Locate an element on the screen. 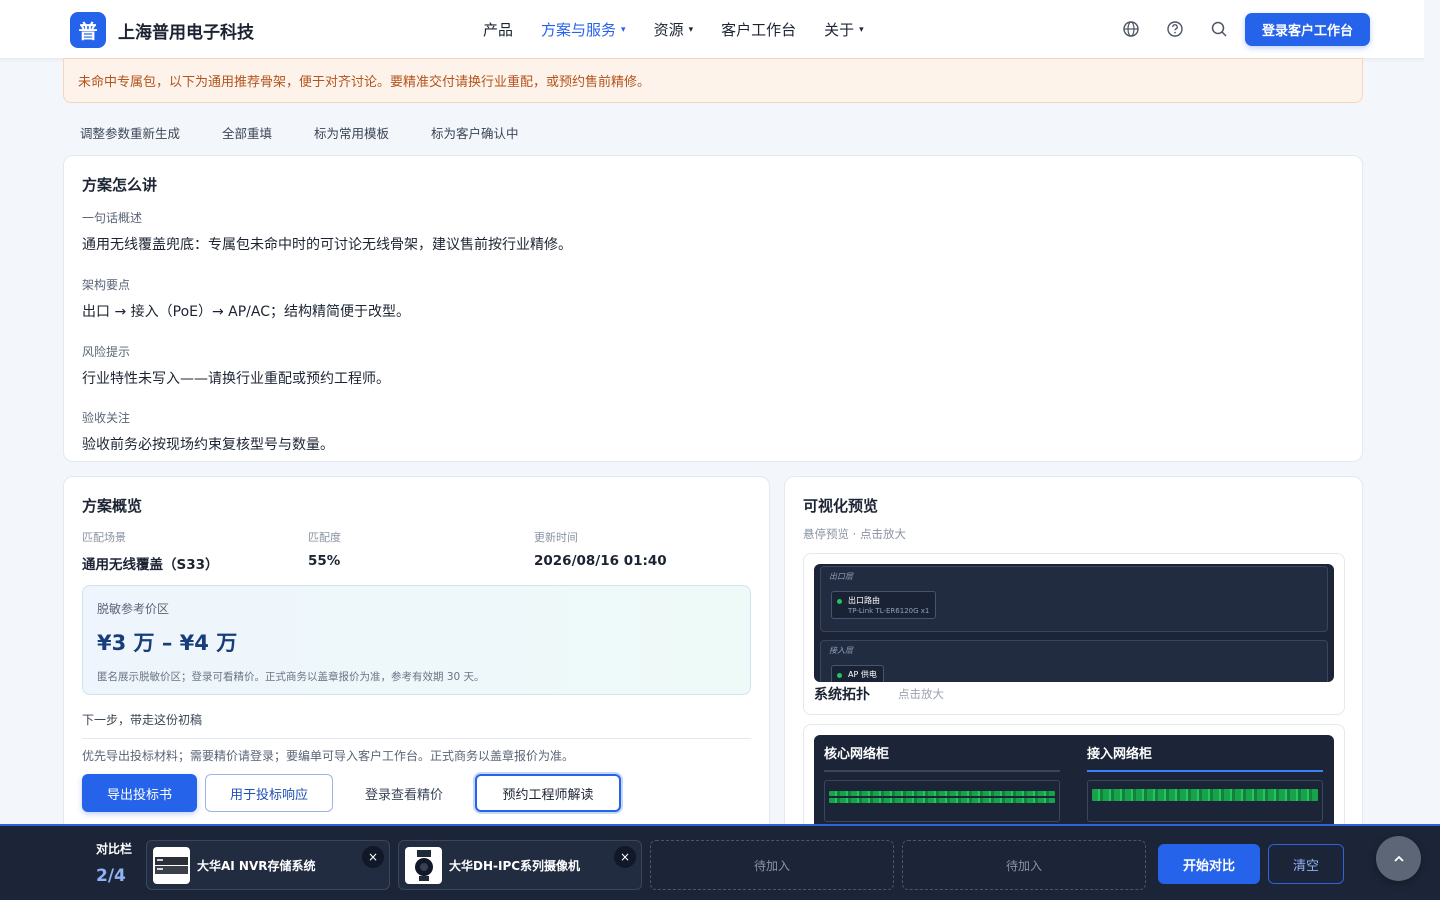 This screenshot has width=1440, height=900. preview-subtitle: 悬停预览 · 点击放大 is located at coordinates (854, 534).